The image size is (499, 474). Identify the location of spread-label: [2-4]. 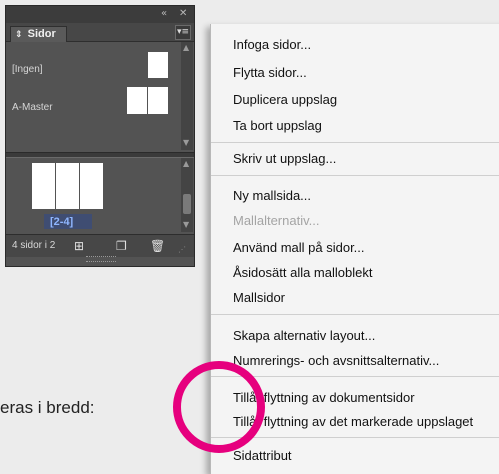
(61, 222).